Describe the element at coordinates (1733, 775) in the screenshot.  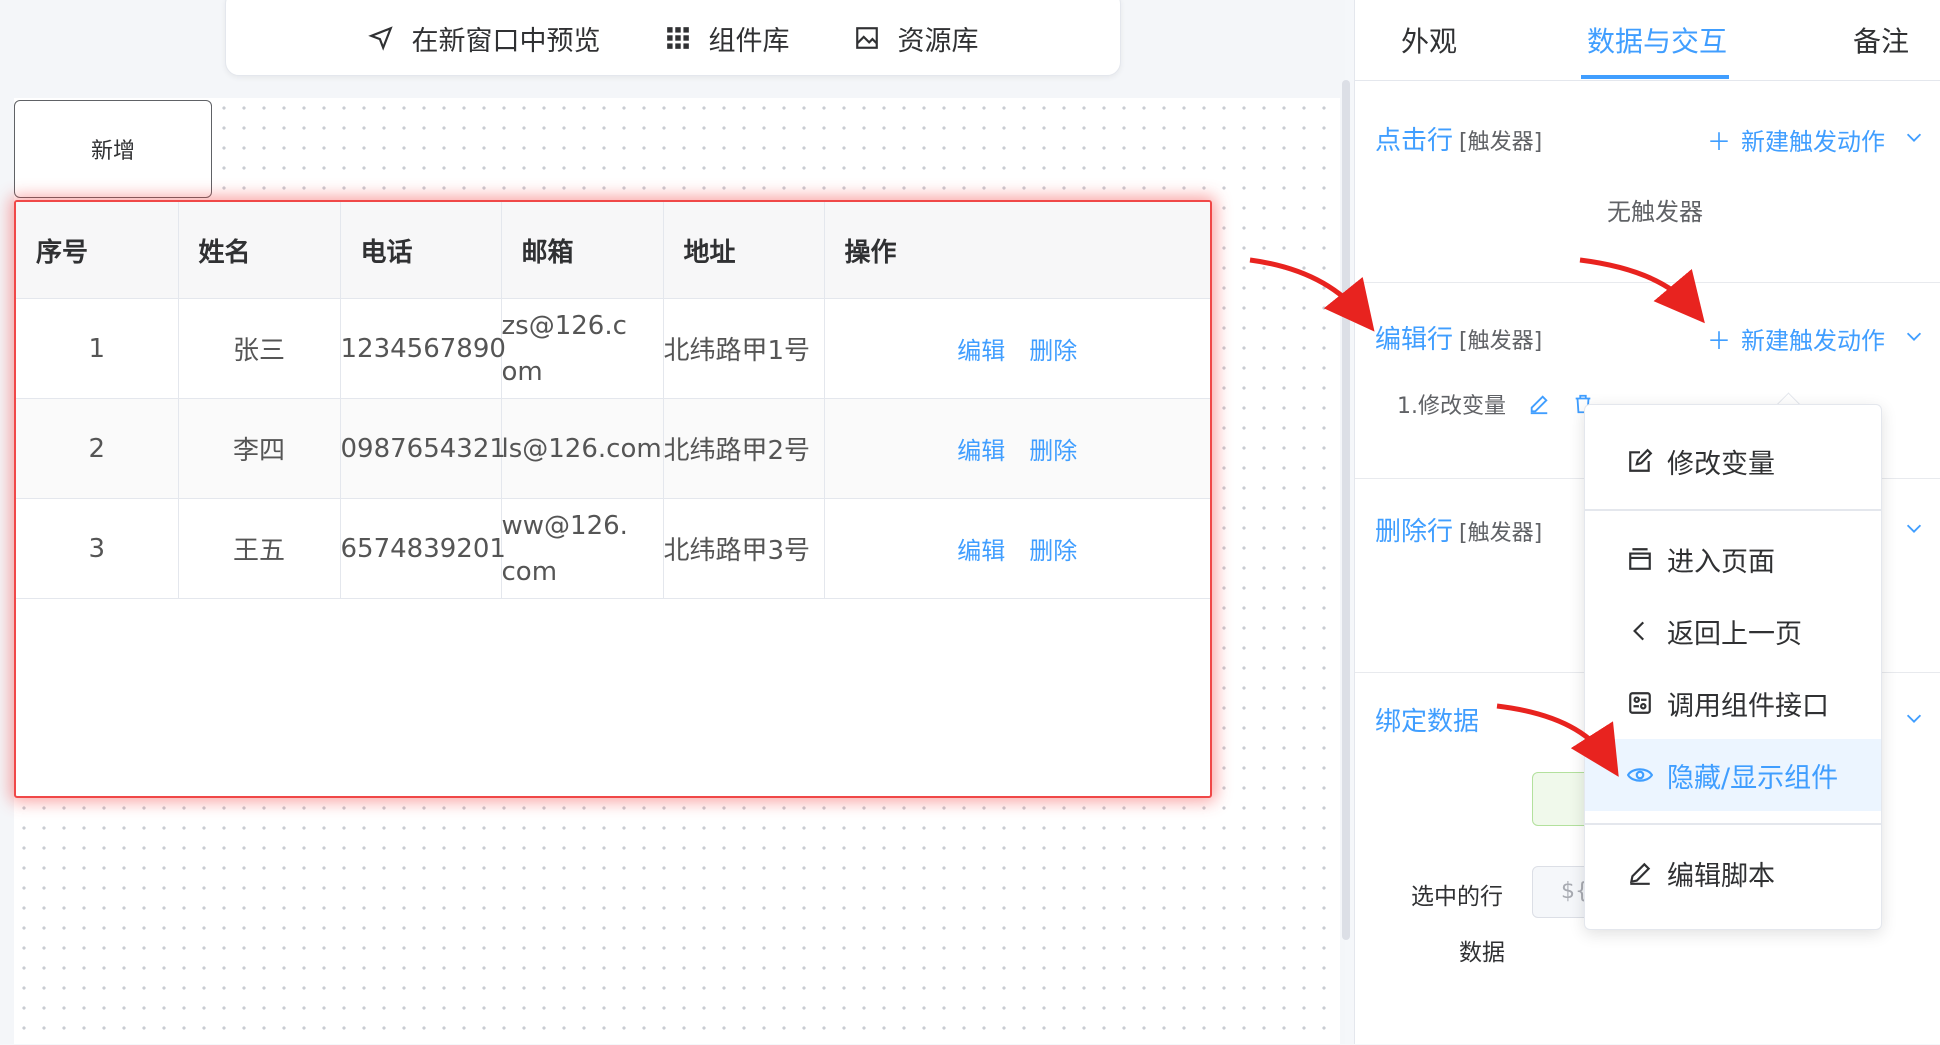
I see `menu-item-hide-show-component: 隐藏/显示组件` at that location.